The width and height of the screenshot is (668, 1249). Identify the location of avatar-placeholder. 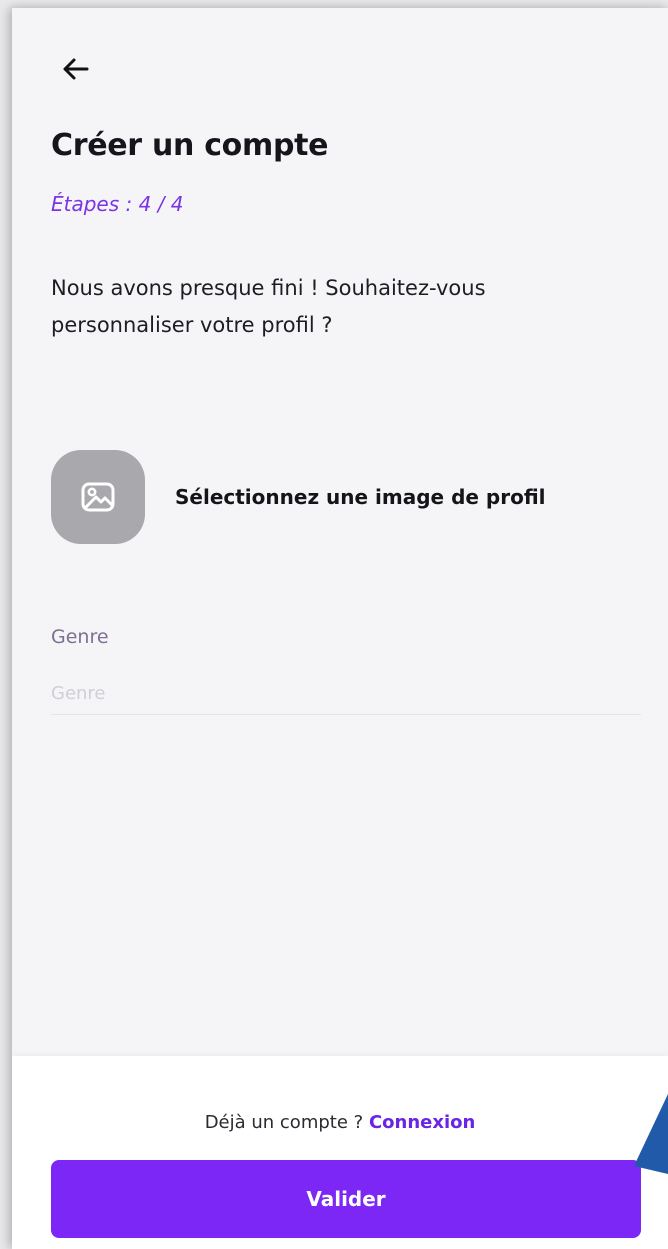
(98, 497).